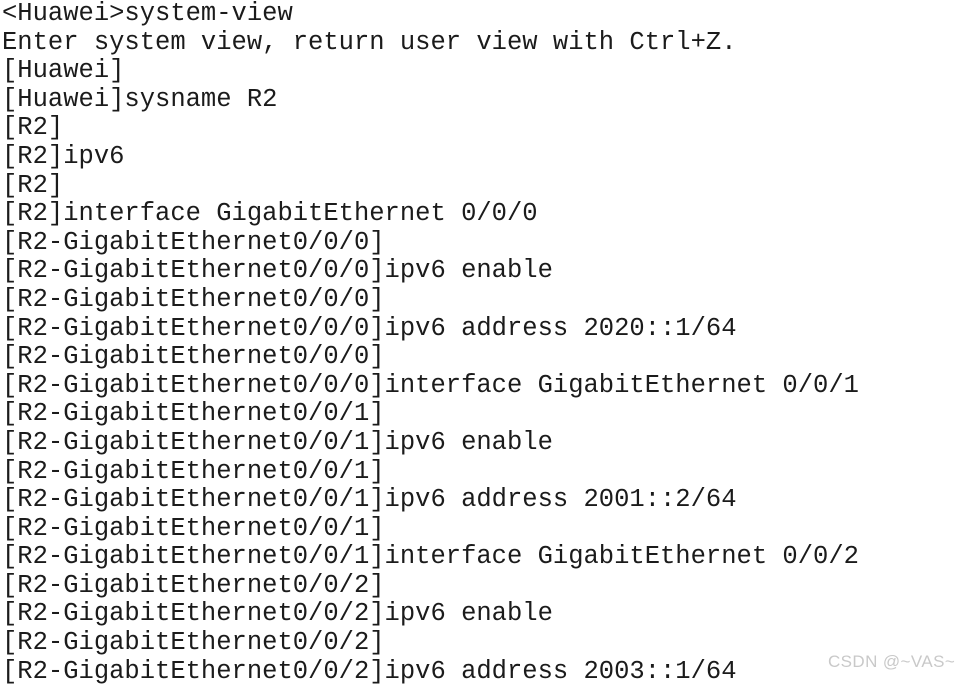  What do you see at coordinates (277, 614) in the screenshot?
I see `console-line: [R2-GigabitEthernet0/0/2]ipv6 enable` at bounding box center [277, 614].